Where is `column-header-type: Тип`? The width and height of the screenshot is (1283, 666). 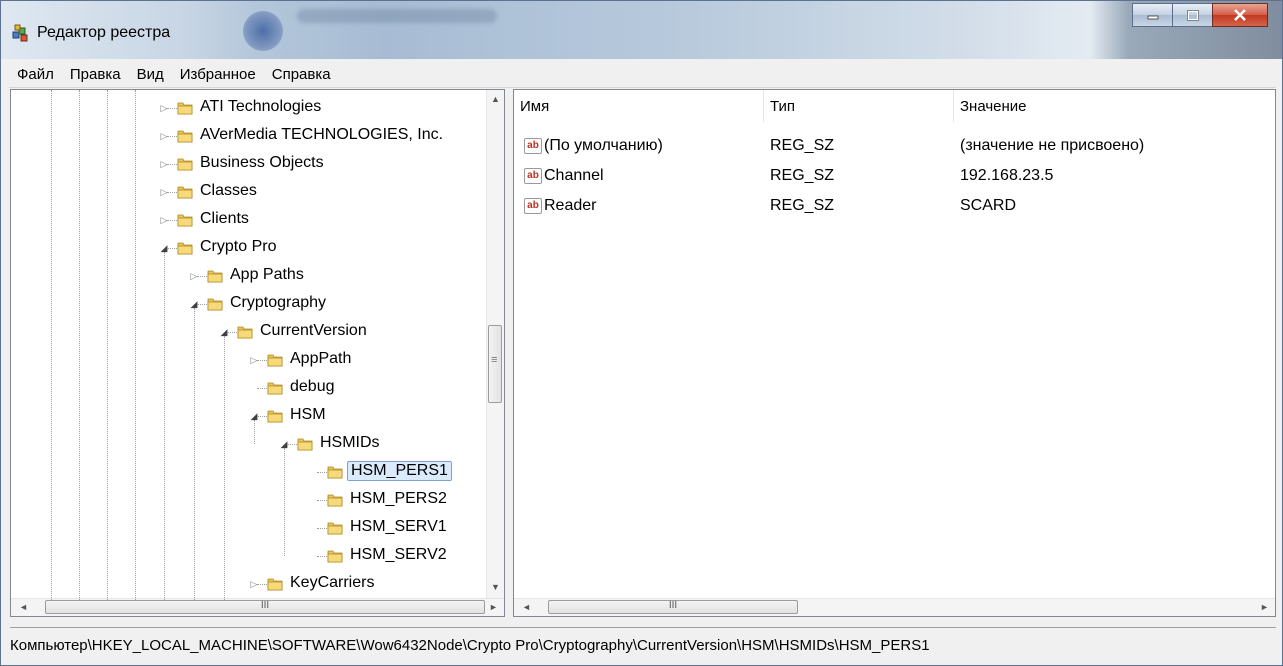 column-header-type: Тип is located at coordinates (859, 106).